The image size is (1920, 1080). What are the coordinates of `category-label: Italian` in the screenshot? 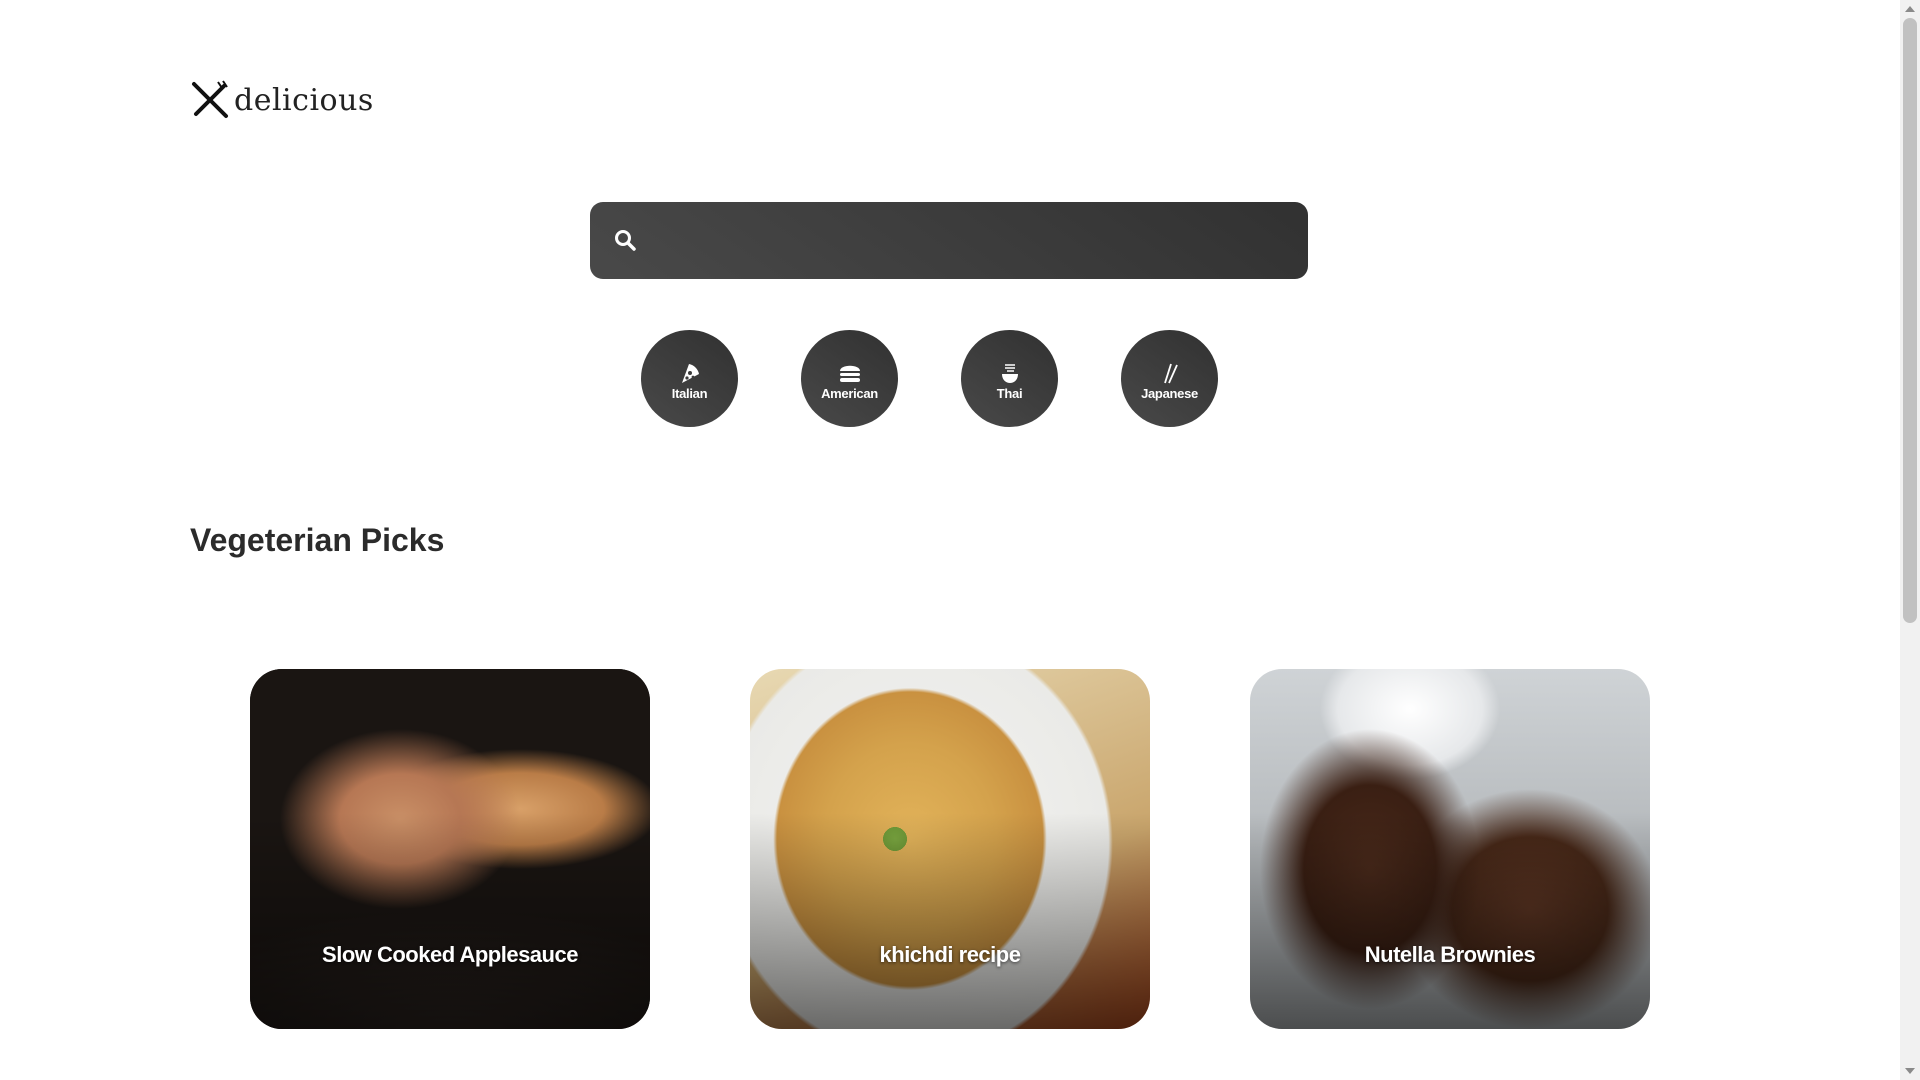 It's located at (689, 393).